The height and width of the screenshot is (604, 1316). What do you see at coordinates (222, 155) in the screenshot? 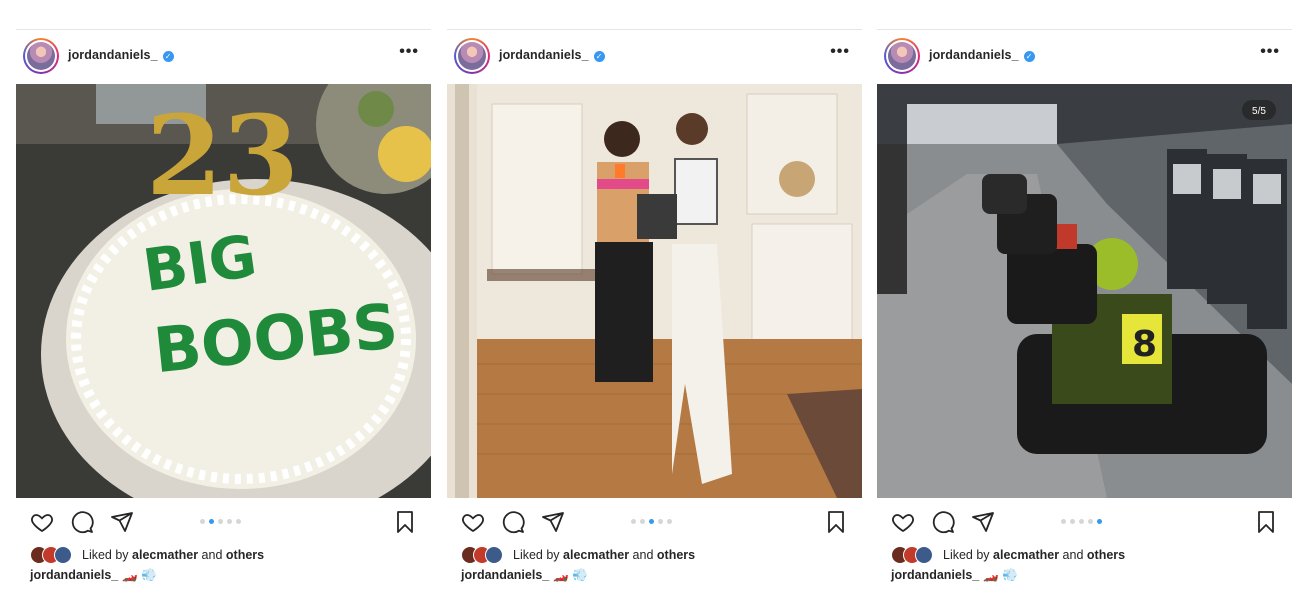
I see `candle-numbers: 23` at bounding box center [222, 155].